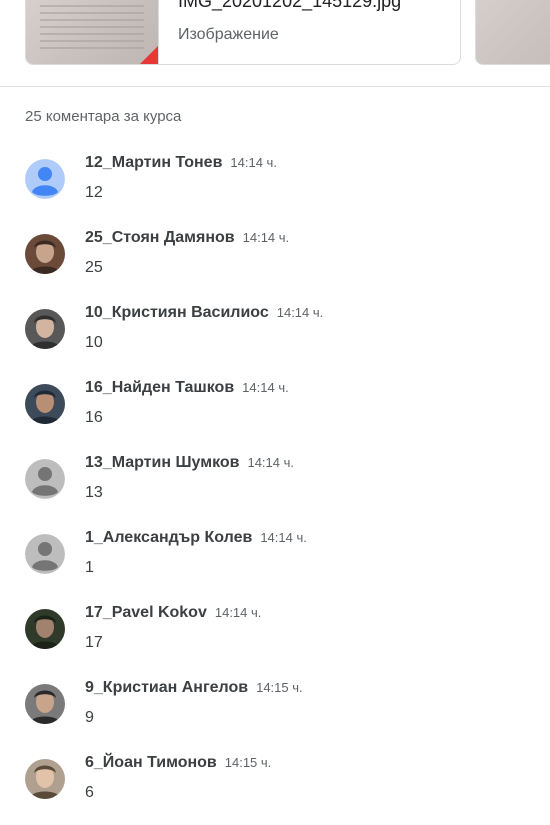  What do you see at coordinates (169, 537) in the screenshot?
I see `comment-author: 1_Александър Колев` at bounding box center [169, 537].